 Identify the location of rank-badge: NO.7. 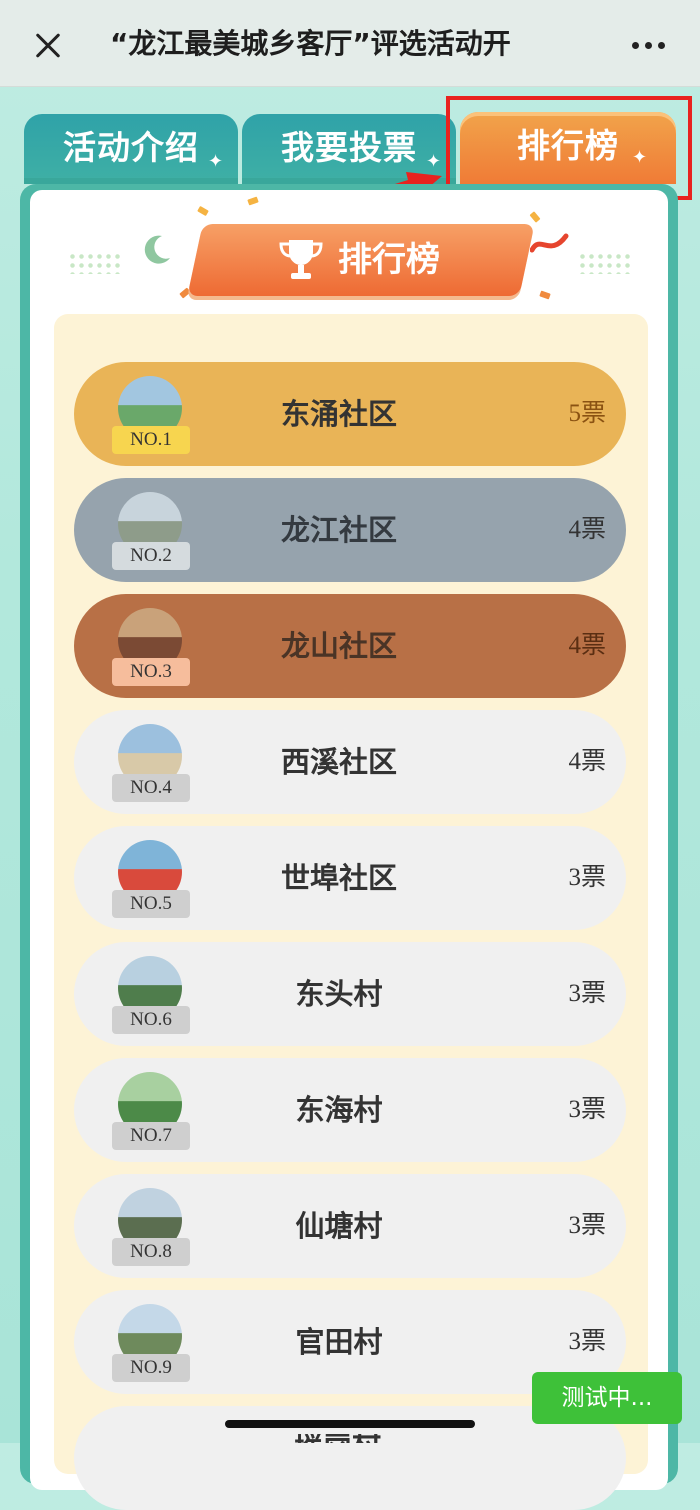
(151, 1136).